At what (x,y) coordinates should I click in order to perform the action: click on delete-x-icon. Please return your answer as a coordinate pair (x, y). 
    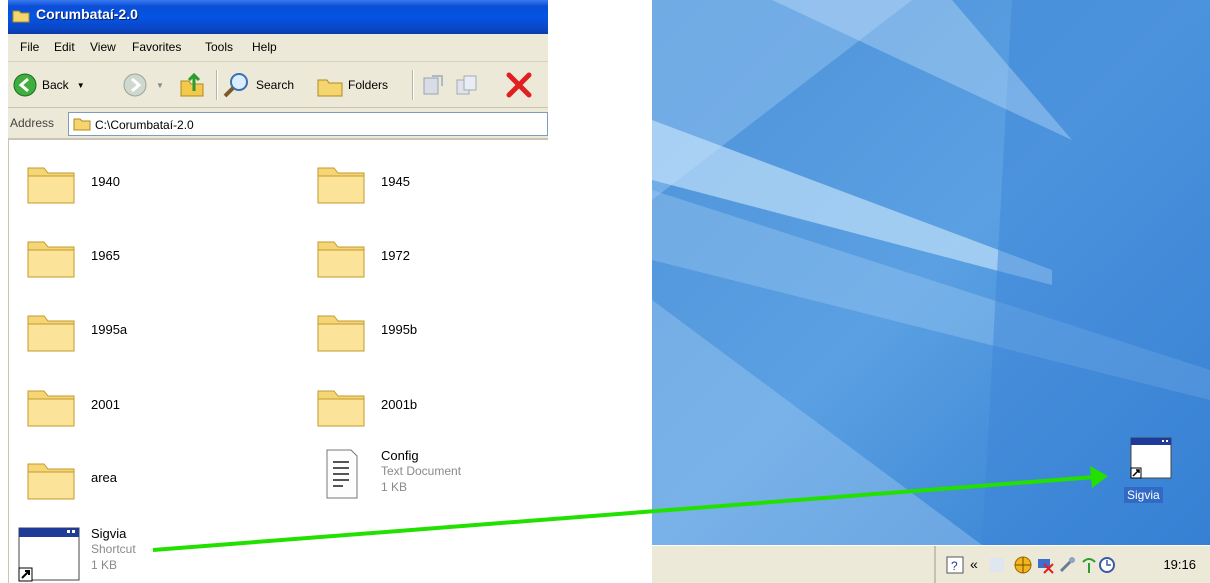
    Looking at the image, I should click on (519, 85).